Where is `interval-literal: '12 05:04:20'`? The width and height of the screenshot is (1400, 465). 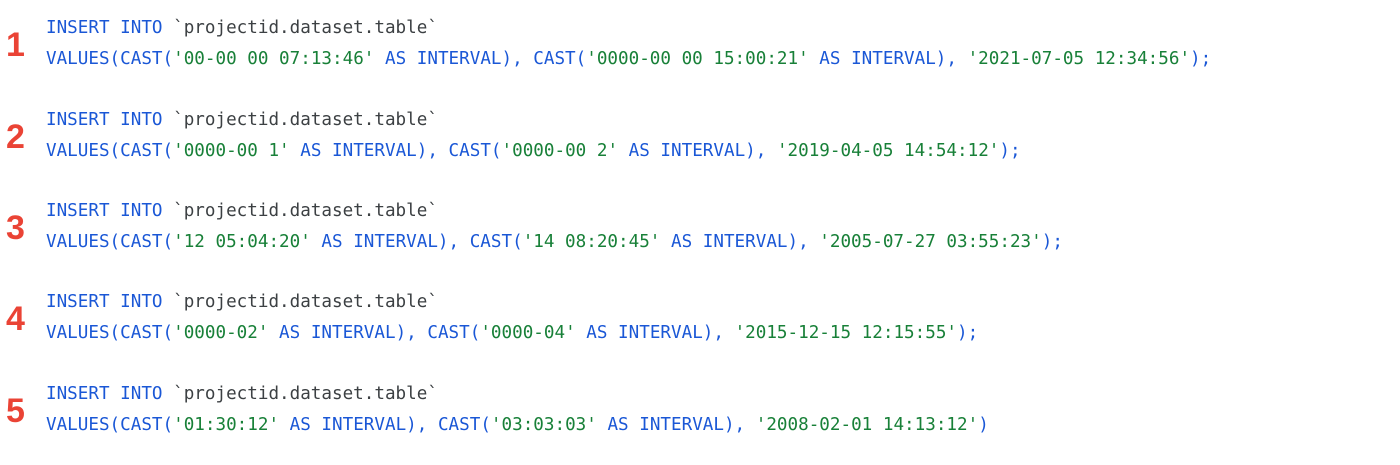
interval-literal: '12 05:04:20' is located at coordinates (242, 242).